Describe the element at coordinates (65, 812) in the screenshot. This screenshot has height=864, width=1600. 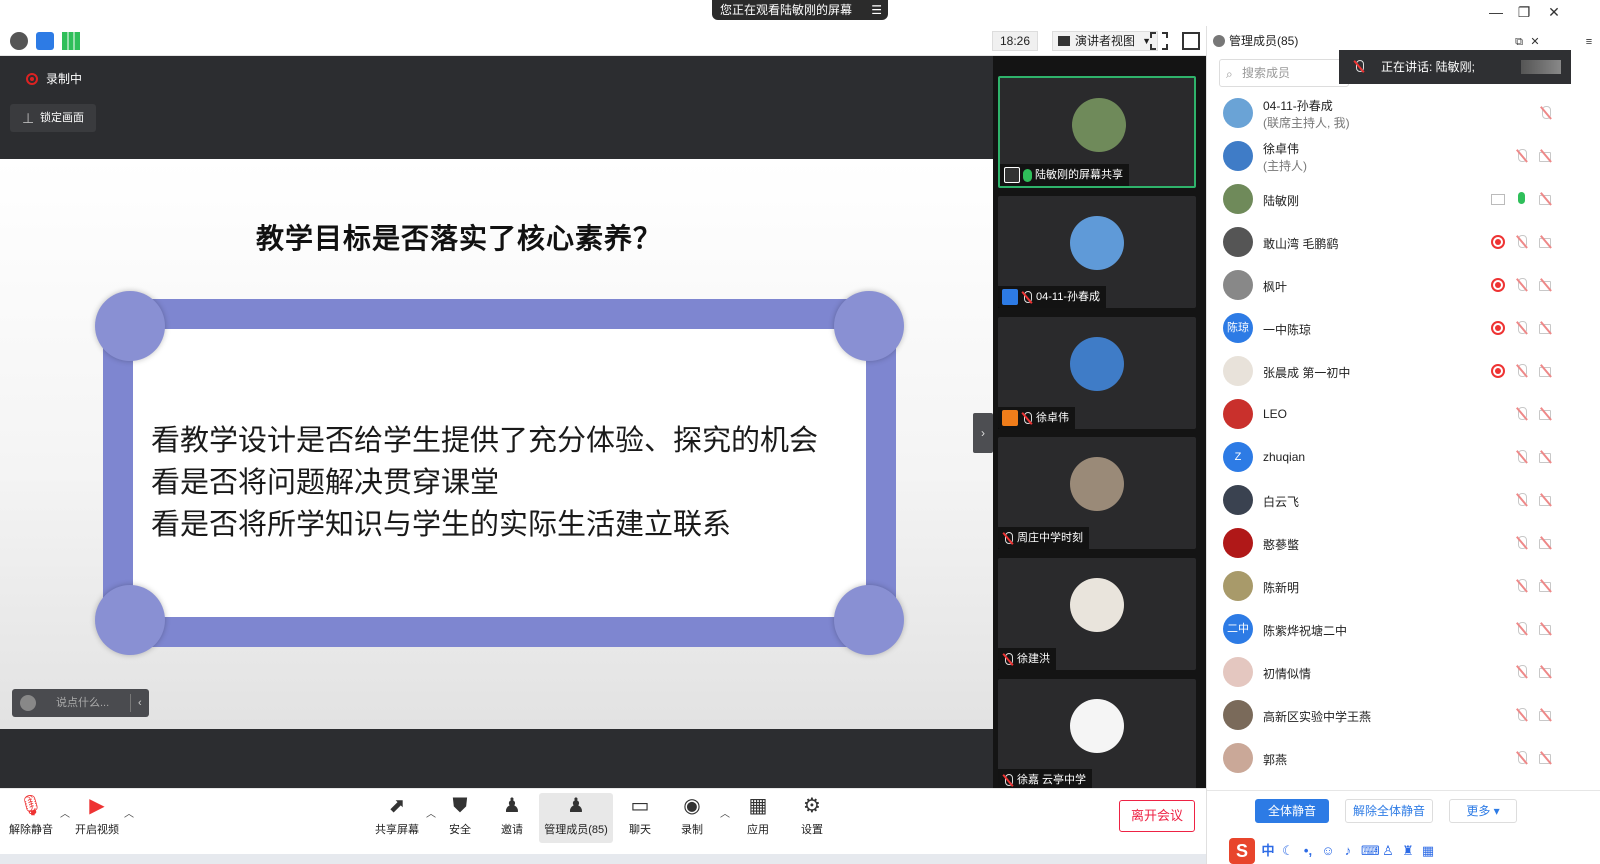
I see `audio-options-caret: ︿` at that location.